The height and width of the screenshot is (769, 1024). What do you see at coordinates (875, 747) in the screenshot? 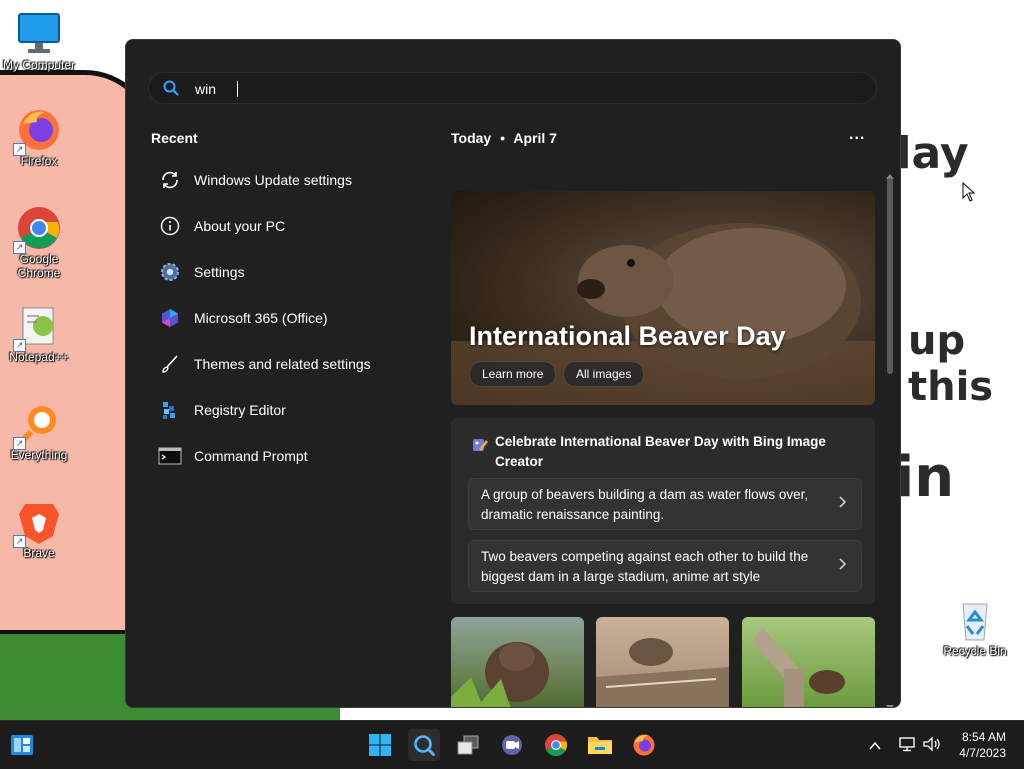
I see `show-hidden-icons-chevron-icon` at bounding box center [875, 747].